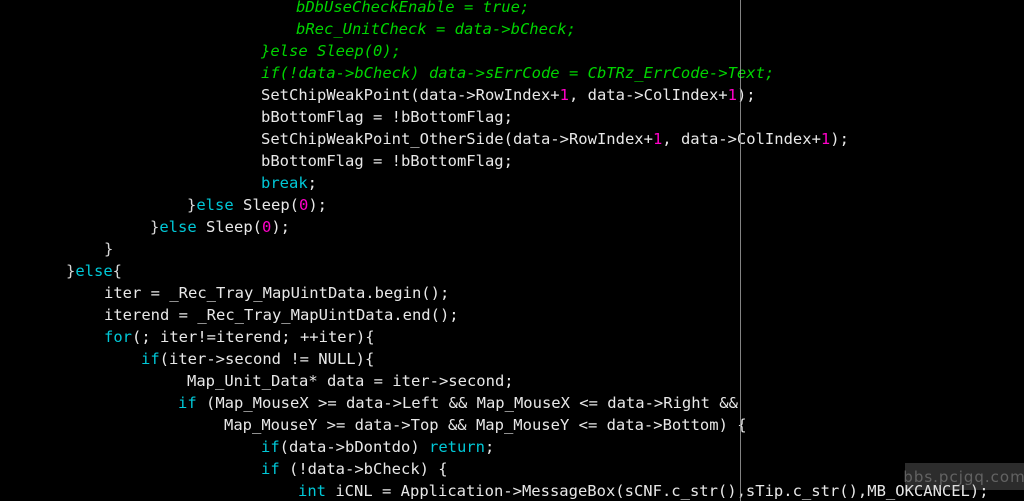  What do you see at coordinates (512, 293) in the screenshot?
I see `code-line: iter = _Rec_Tray_MapUintData.begin();` at bounding box center [512, 293].